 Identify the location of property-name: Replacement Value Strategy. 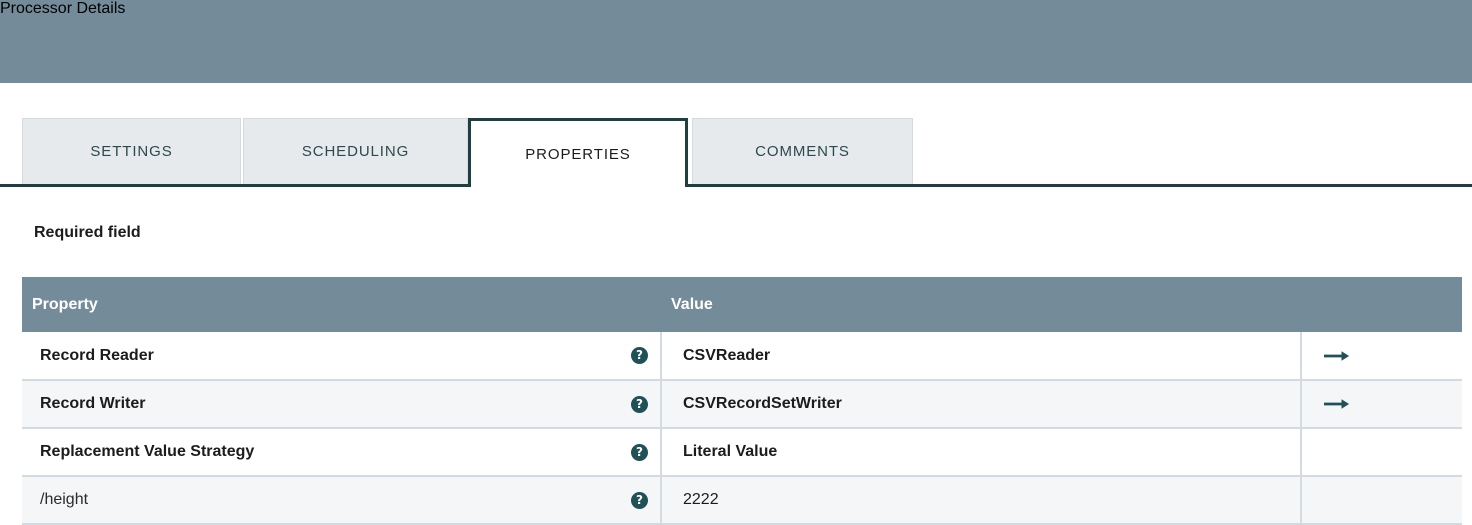
(147, 451).